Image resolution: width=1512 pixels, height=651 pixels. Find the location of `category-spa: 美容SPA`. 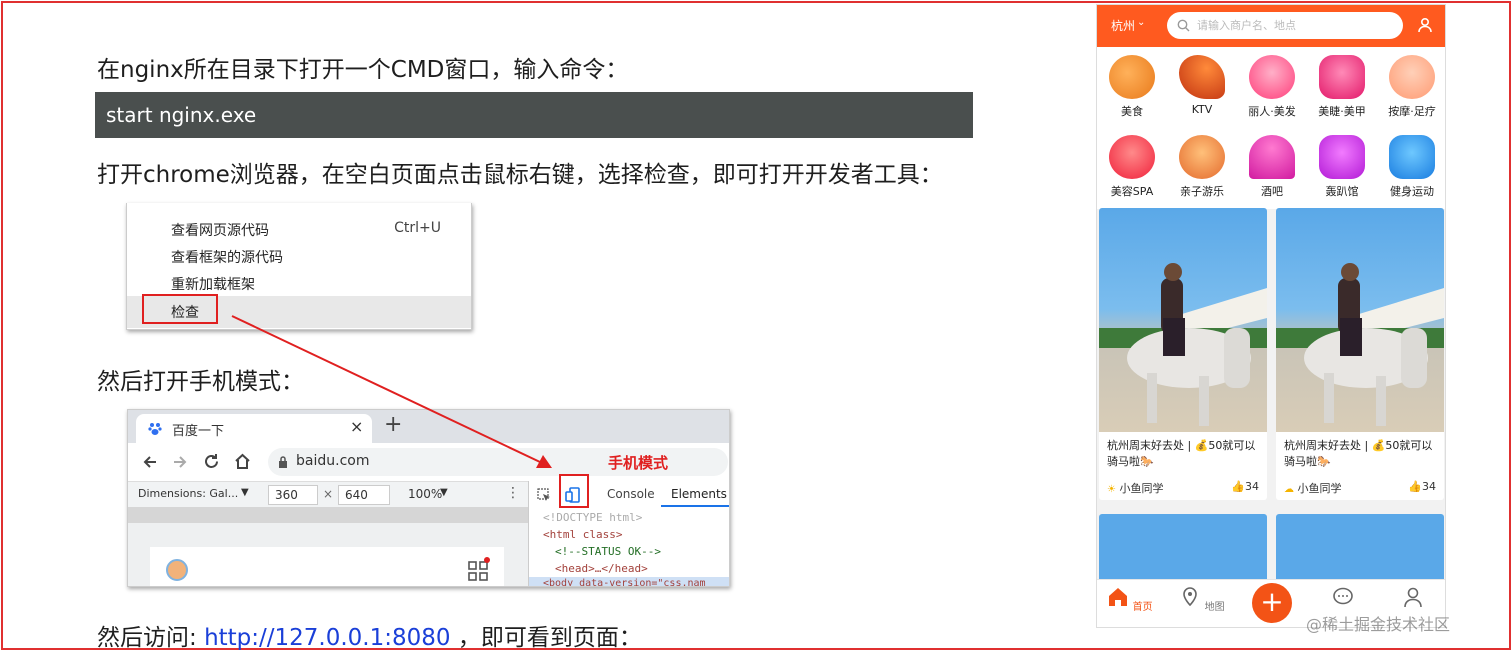

category-spa: 美容SPA is located at coordinates (1132, 167).